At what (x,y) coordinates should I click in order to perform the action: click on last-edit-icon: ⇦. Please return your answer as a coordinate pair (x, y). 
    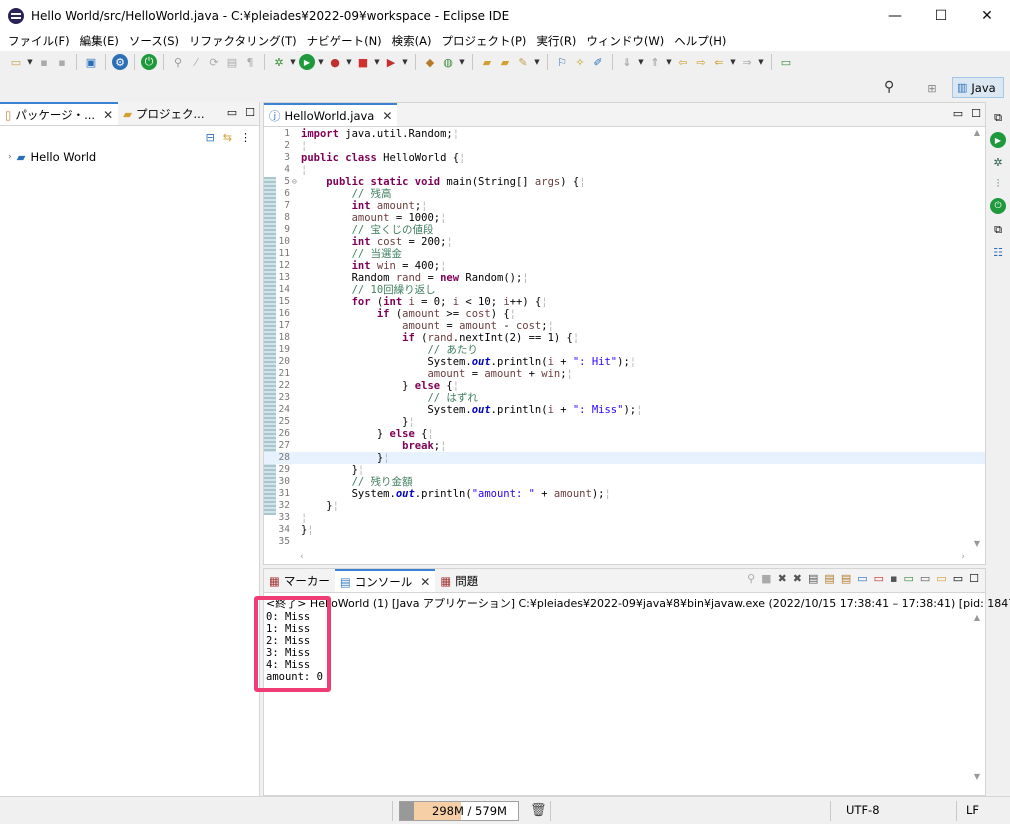
    Looking at the image, I should click on (683, 62).